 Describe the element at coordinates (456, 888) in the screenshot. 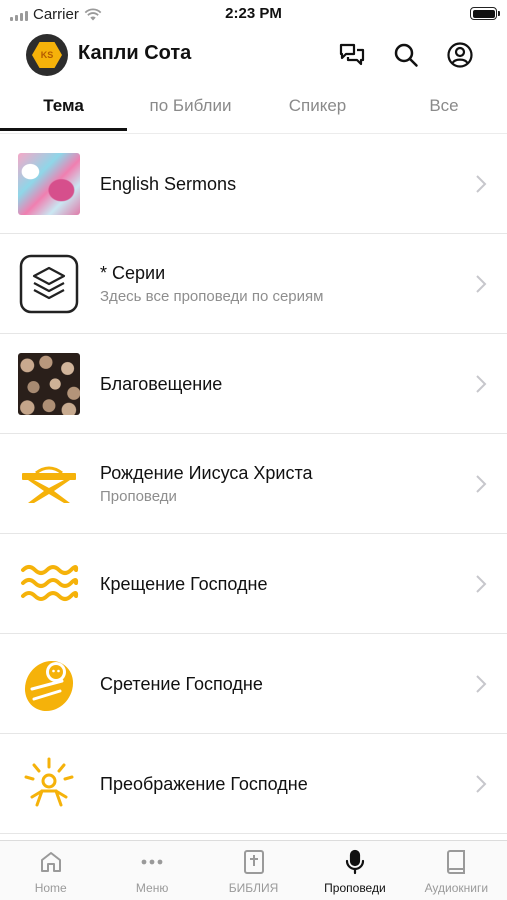

I see `nav-label: Аудиокниги` at that location.